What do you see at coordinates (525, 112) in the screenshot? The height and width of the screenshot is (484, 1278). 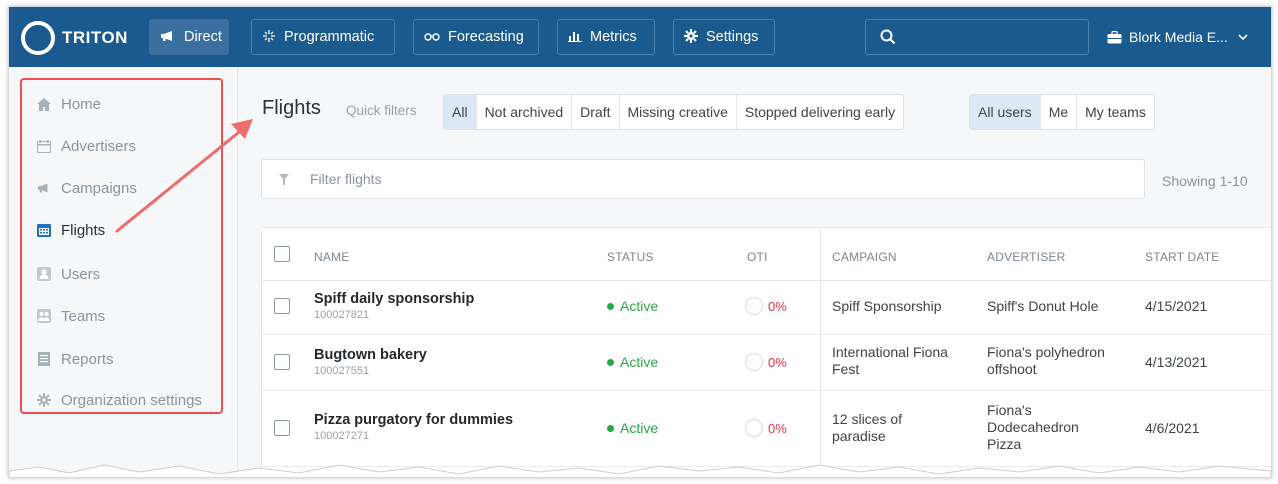 I see `quick-filter-not-archived: Not archived` at bounding box center [525, 112].